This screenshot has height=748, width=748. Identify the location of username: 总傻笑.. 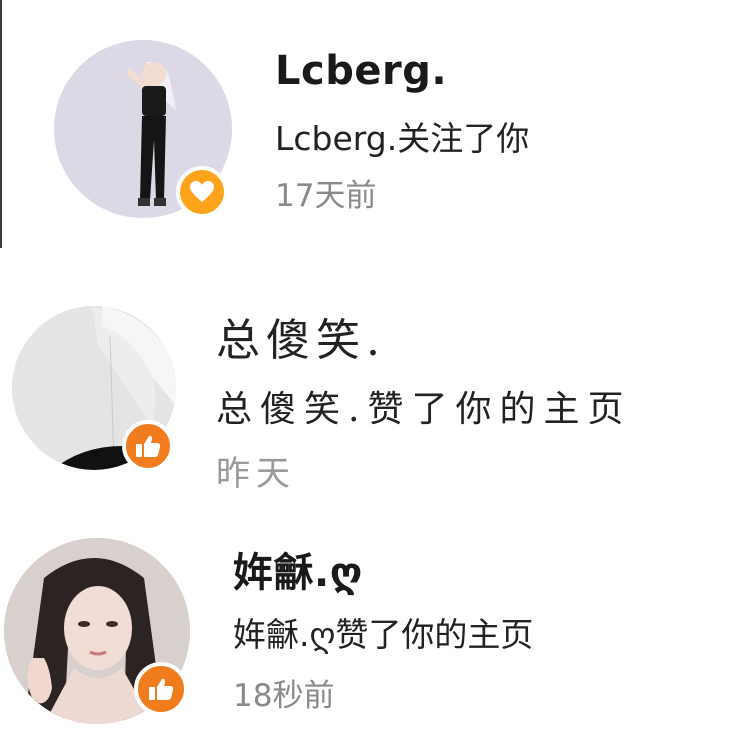
(301, 336).